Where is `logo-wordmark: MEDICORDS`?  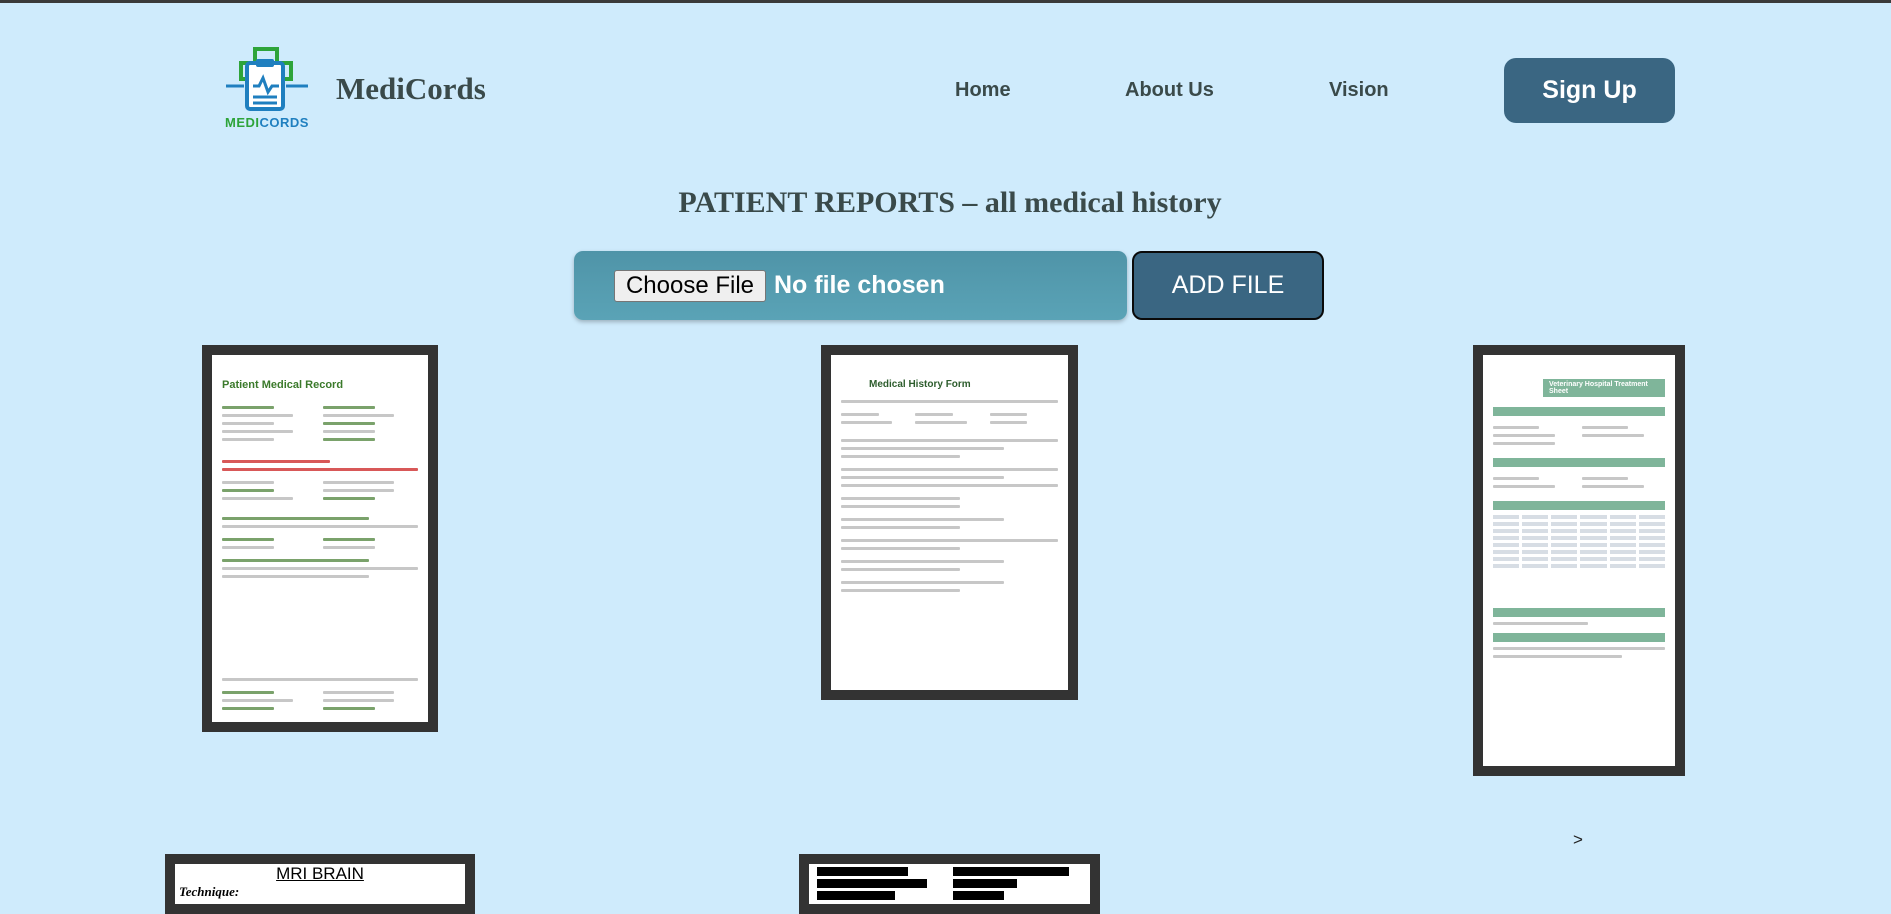 logo-wordmark: MEDICORDS is located at coordinates (267, 122).